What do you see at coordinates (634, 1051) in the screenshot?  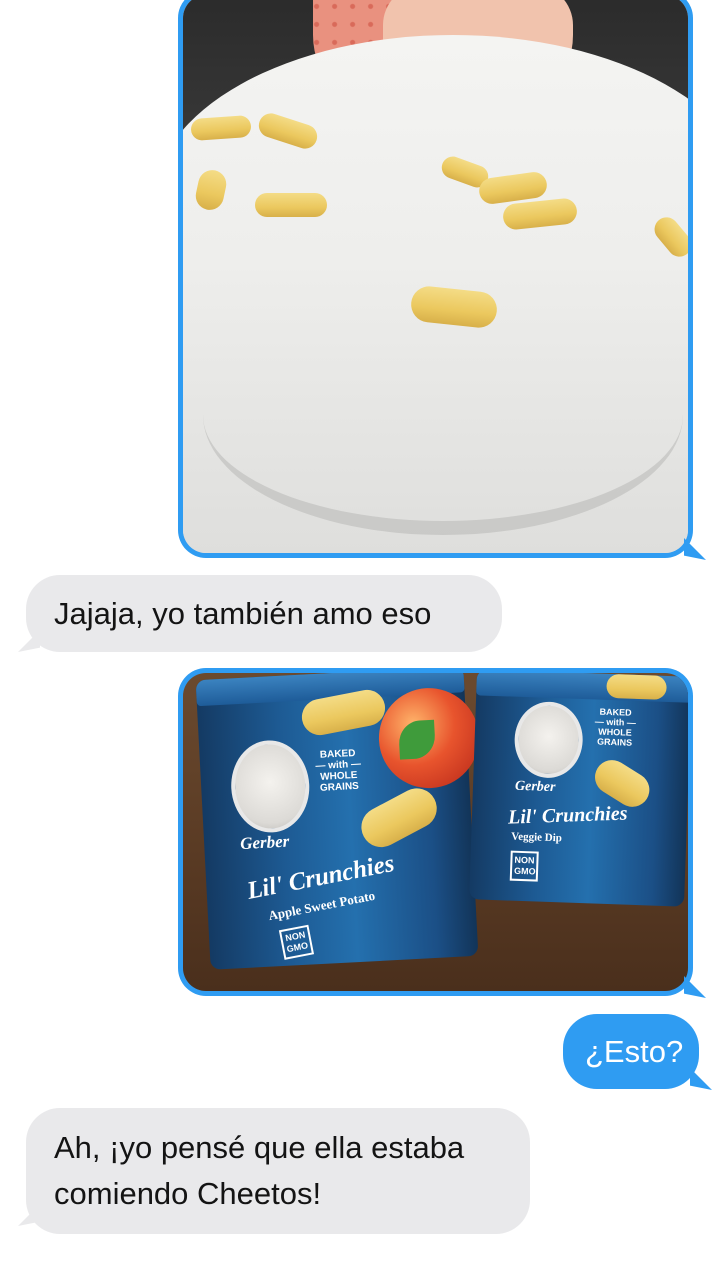 I see `message-text: ¿Esto?` at bounding box center [634, 1051].